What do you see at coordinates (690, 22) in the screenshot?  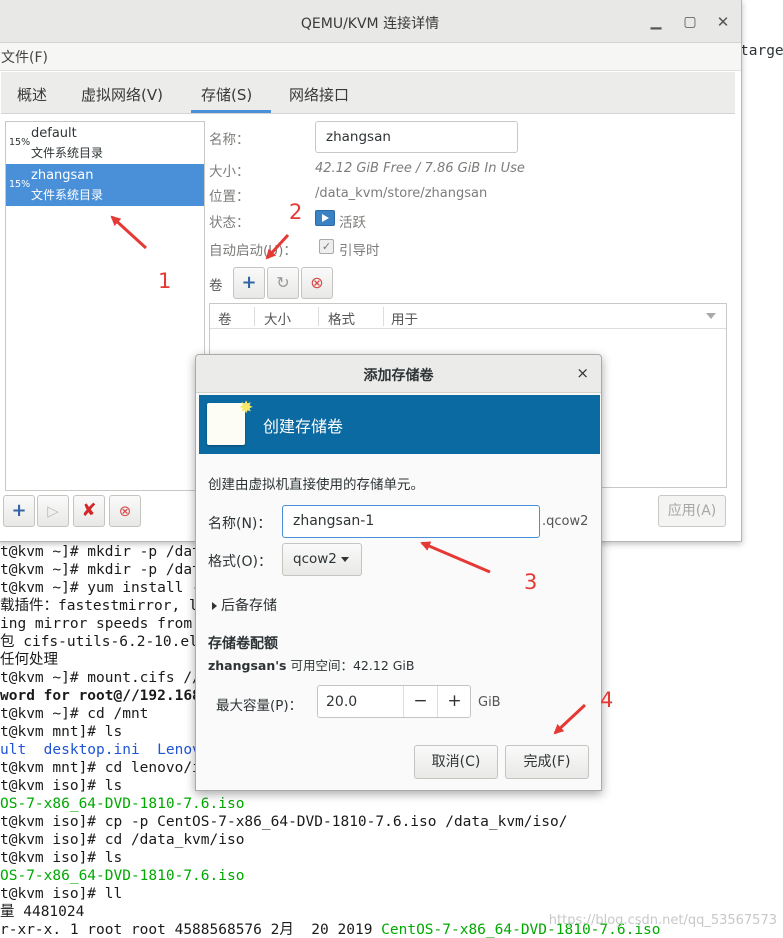 I see `maximize-button: ▢` at bounding box center [690, 22].